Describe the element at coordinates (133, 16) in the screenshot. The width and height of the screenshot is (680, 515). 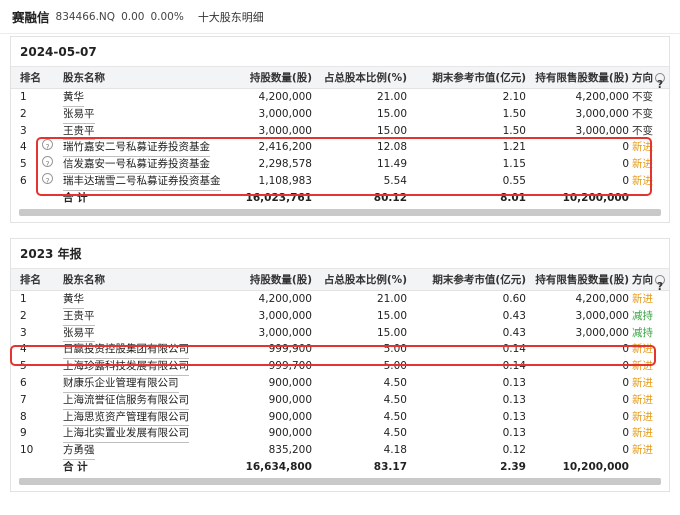
I see `stock-price: 0.00` at that location.